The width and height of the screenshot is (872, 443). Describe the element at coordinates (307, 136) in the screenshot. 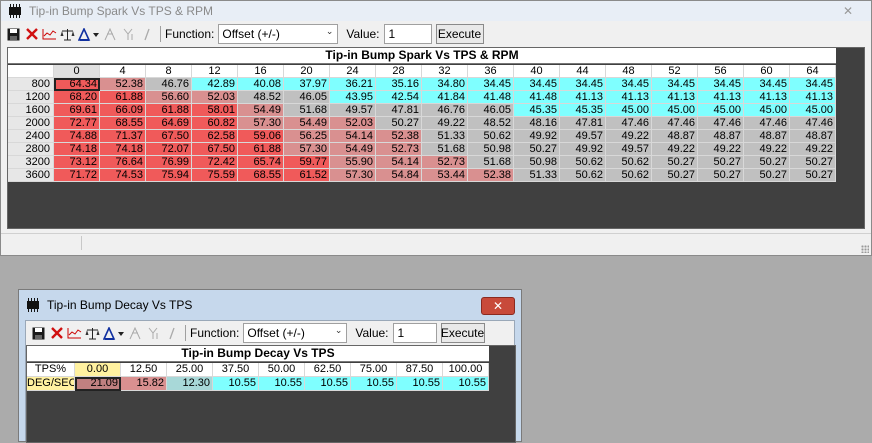

I see `table-cell: 56.25` at that location.